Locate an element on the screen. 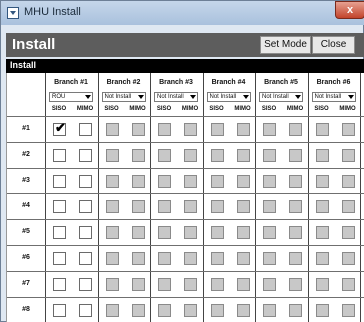 This screenshot has width=364, height=322. row-label: #2 is located at coordinates (26, 154).